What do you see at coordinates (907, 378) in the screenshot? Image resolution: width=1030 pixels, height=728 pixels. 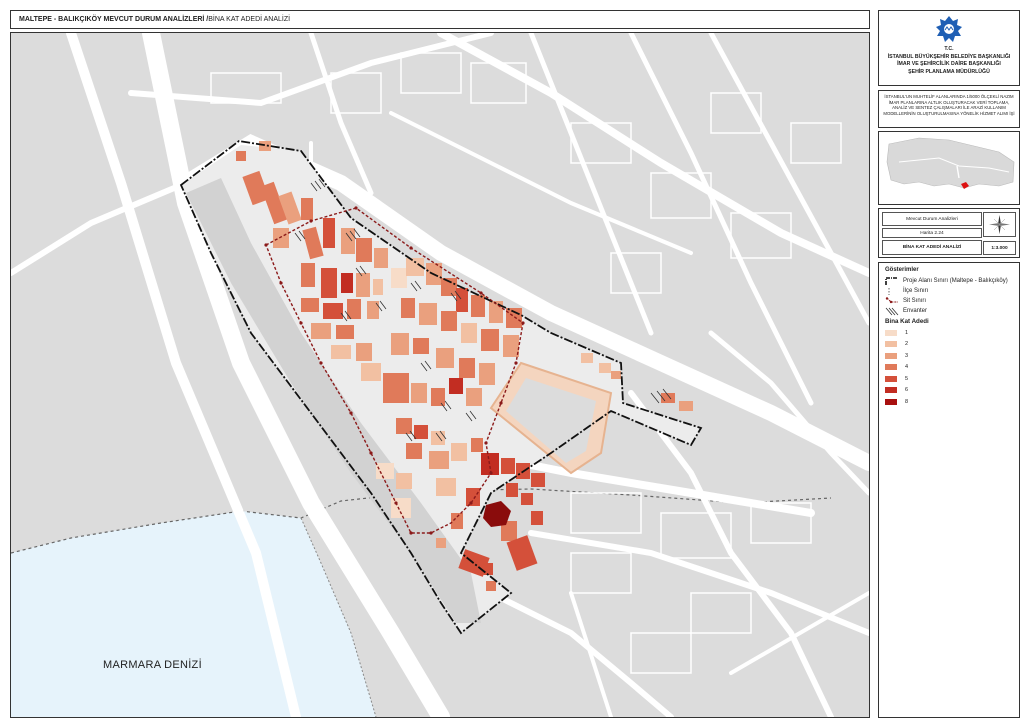 I see `floor-label: 5` at bounding box center [907, 378].